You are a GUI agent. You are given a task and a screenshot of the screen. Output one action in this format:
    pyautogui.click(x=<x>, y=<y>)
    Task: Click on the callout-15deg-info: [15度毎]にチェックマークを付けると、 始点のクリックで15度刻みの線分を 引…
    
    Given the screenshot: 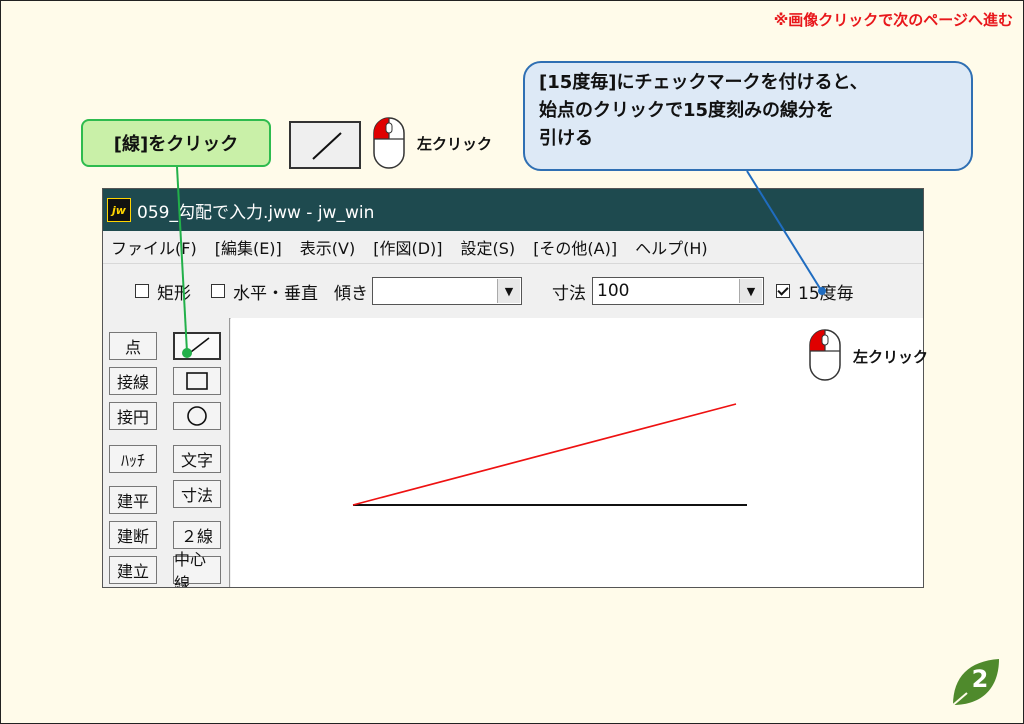 What is the action you would take?
    pyautogui.click(x=748, y=116)
    